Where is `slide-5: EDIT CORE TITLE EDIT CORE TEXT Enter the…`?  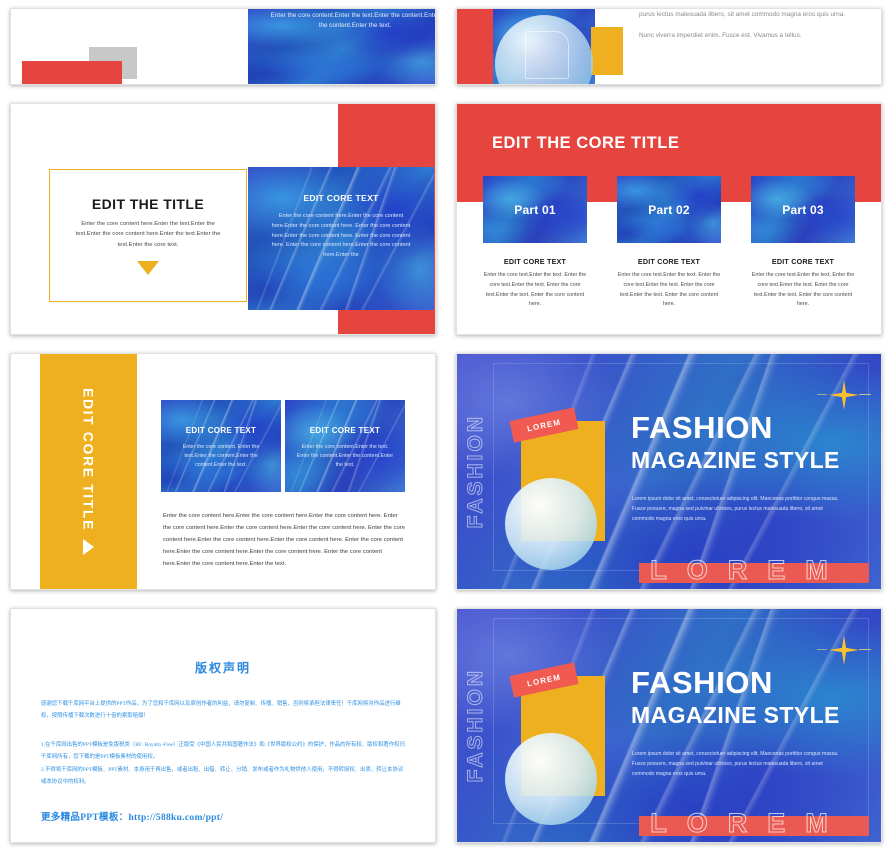
slide-5: EDIT CORE TITLE EDIT CORE TEXT Enter the… is located at coordinates (223, 471).